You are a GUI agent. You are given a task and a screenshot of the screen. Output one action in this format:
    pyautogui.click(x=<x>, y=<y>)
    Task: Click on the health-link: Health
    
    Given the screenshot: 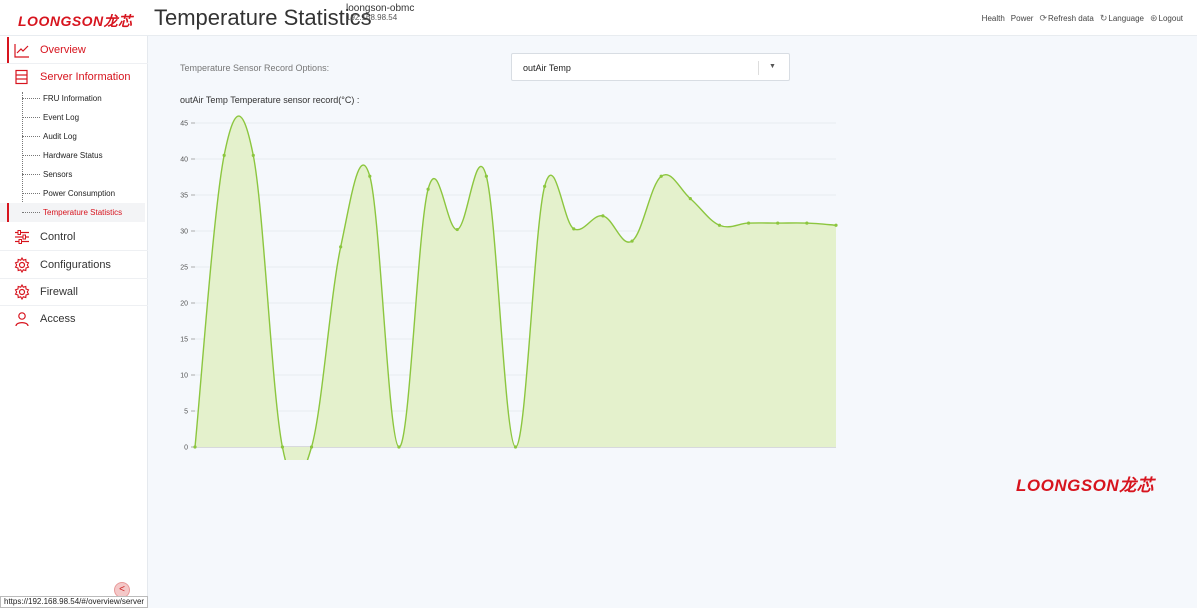 What is the action you would take?
    pyautogui.click(x=993, y=18)
    